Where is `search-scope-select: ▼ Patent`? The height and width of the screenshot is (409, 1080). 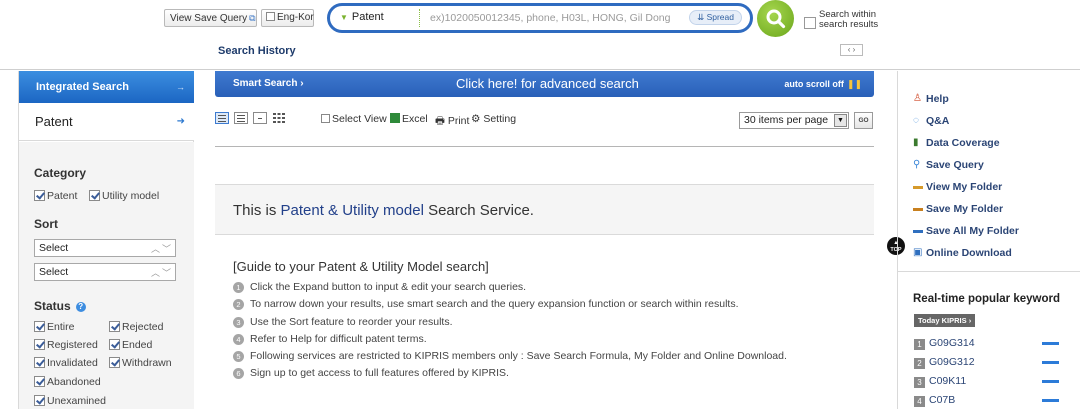 search-scope-select: ▼ Patent is located at coordinates (362, 17).